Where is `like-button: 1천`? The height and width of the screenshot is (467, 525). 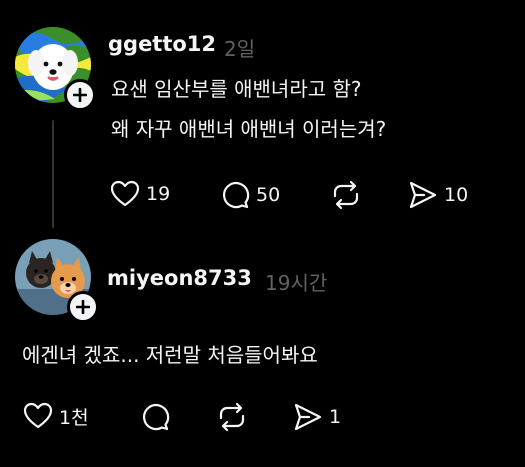 like-button: 1천 is located at coordinates (56, 416).